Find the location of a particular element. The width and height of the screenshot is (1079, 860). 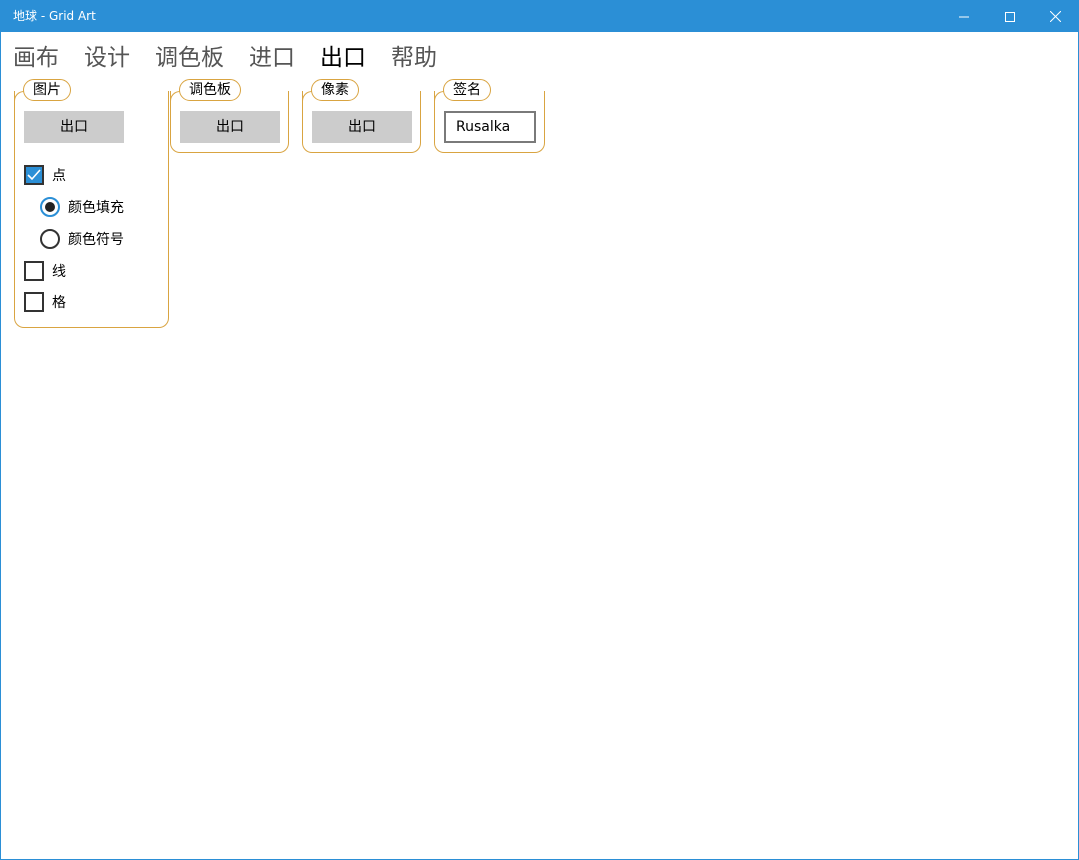

palette-group-legend: 调色板 is located at coordinates (210, 90).